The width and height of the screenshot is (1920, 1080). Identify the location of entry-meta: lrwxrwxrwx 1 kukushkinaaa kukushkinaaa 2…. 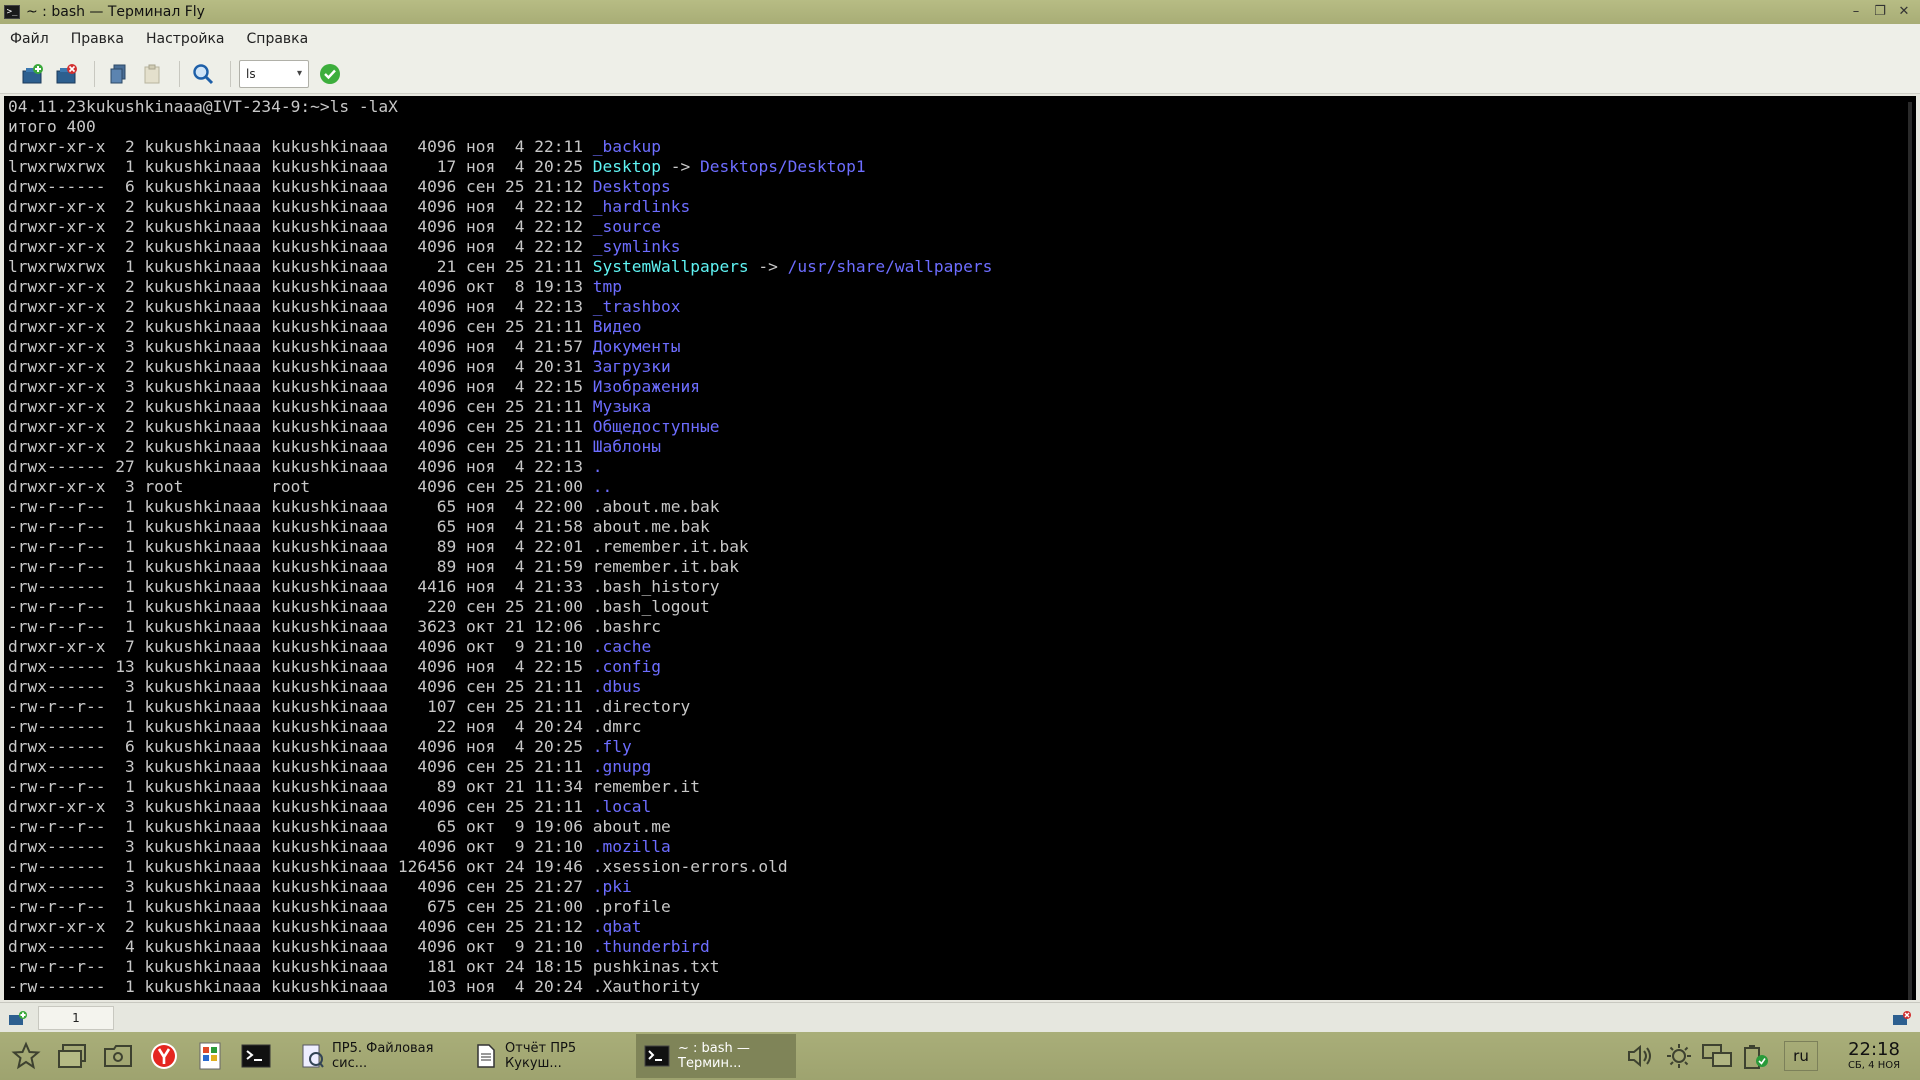
(300, 266).